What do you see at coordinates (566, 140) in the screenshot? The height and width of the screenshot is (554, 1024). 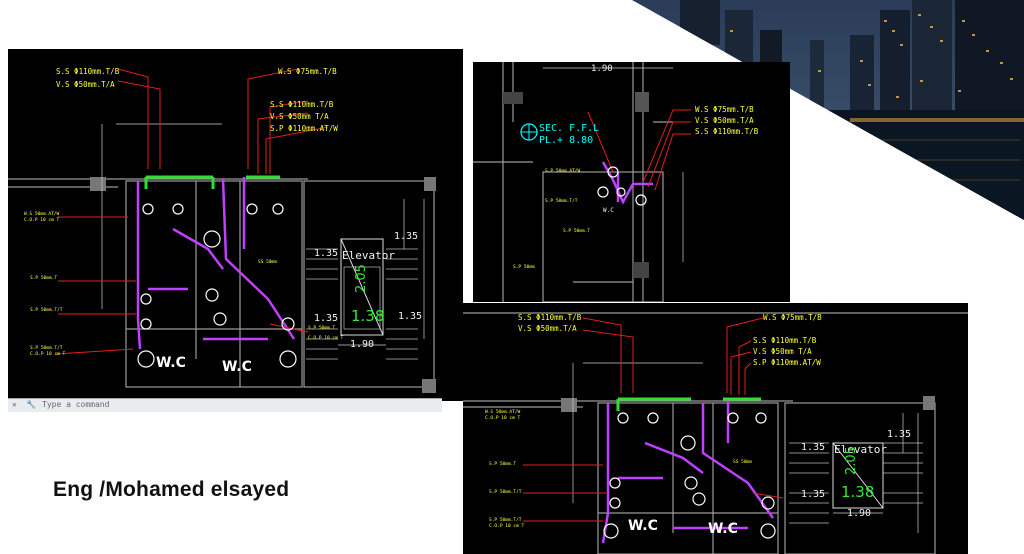 I see `tr-pl-label: PL.+ 8.80` at bounding box center [566, 140].